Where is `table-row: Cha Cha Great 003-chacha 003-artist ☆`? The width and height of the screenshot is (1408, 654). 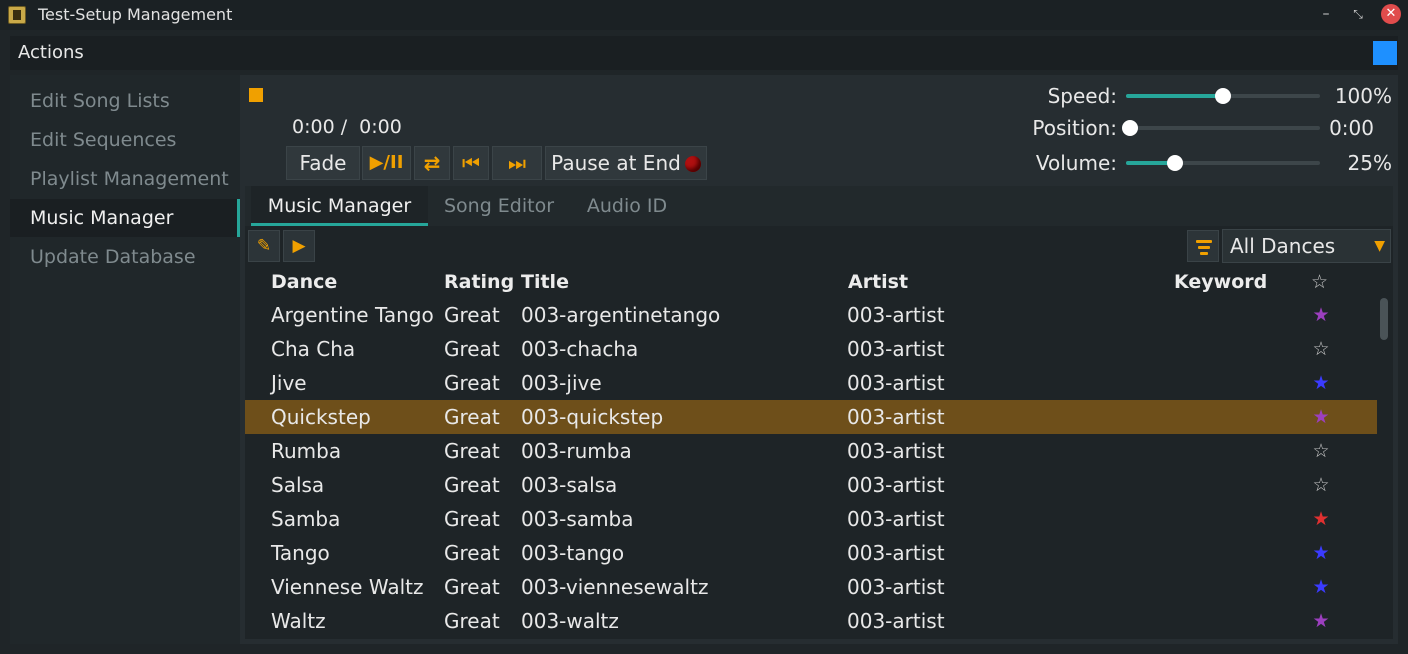
table-row: Cha Cha Great 003-chacha 003-artist ☆ is located at coordinates (811, 349).